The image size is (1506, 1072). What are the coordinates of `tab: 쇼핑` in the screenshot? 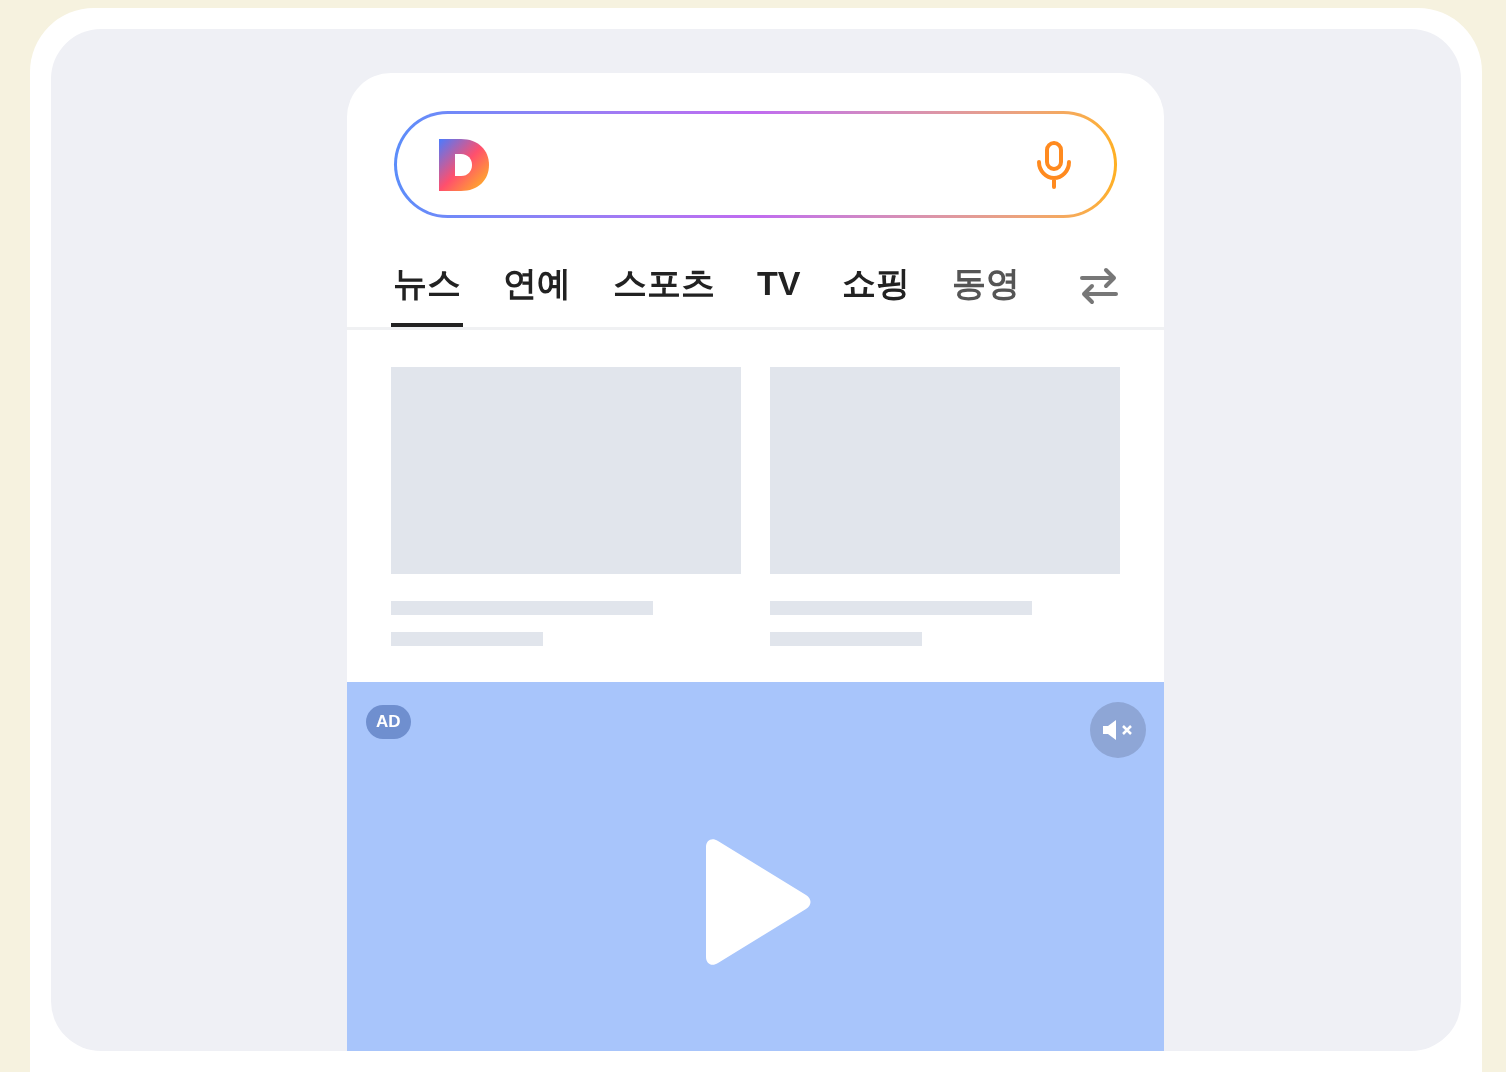 It's located at (876, 285).